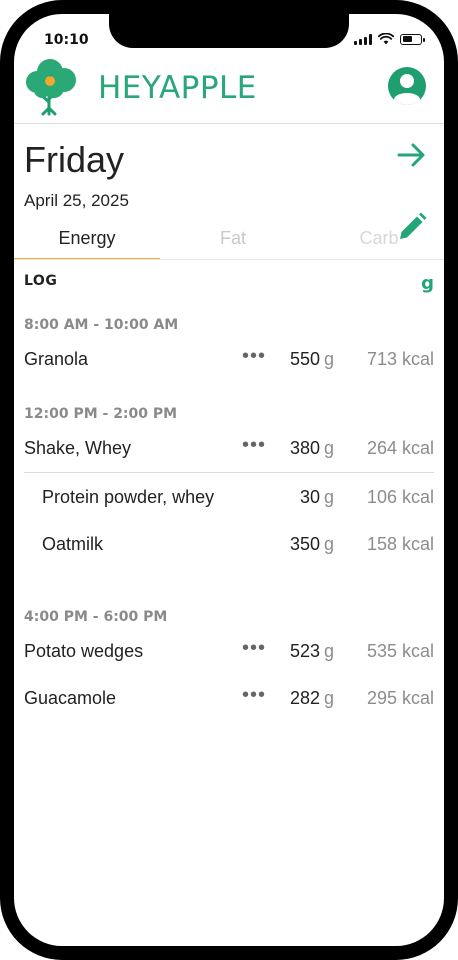  What do you see at coordinates (70, 698) in the screenshot?
I see `item-name: Guacamole` at bounding box center [70, 698].